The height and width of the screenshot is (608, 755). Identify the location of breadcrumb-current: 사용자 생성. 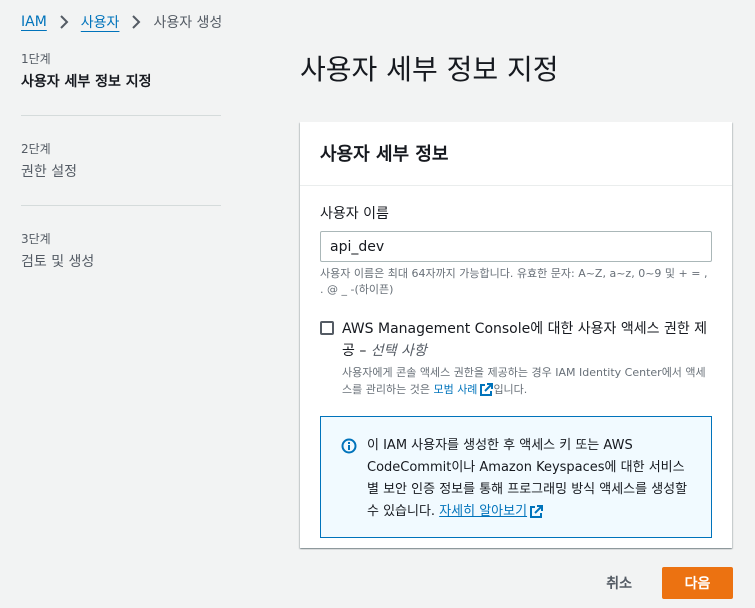
(188, 23).